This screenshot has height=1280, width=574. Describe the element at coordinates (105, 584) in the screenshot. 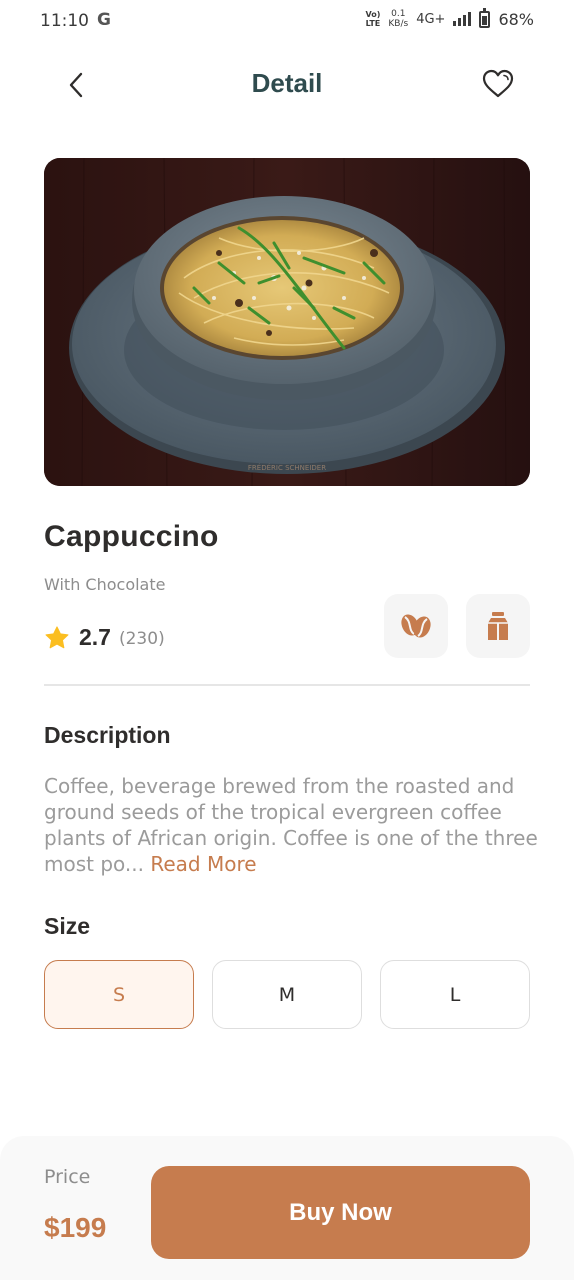

I see `product-subtitle: With Chocolate` at that location.